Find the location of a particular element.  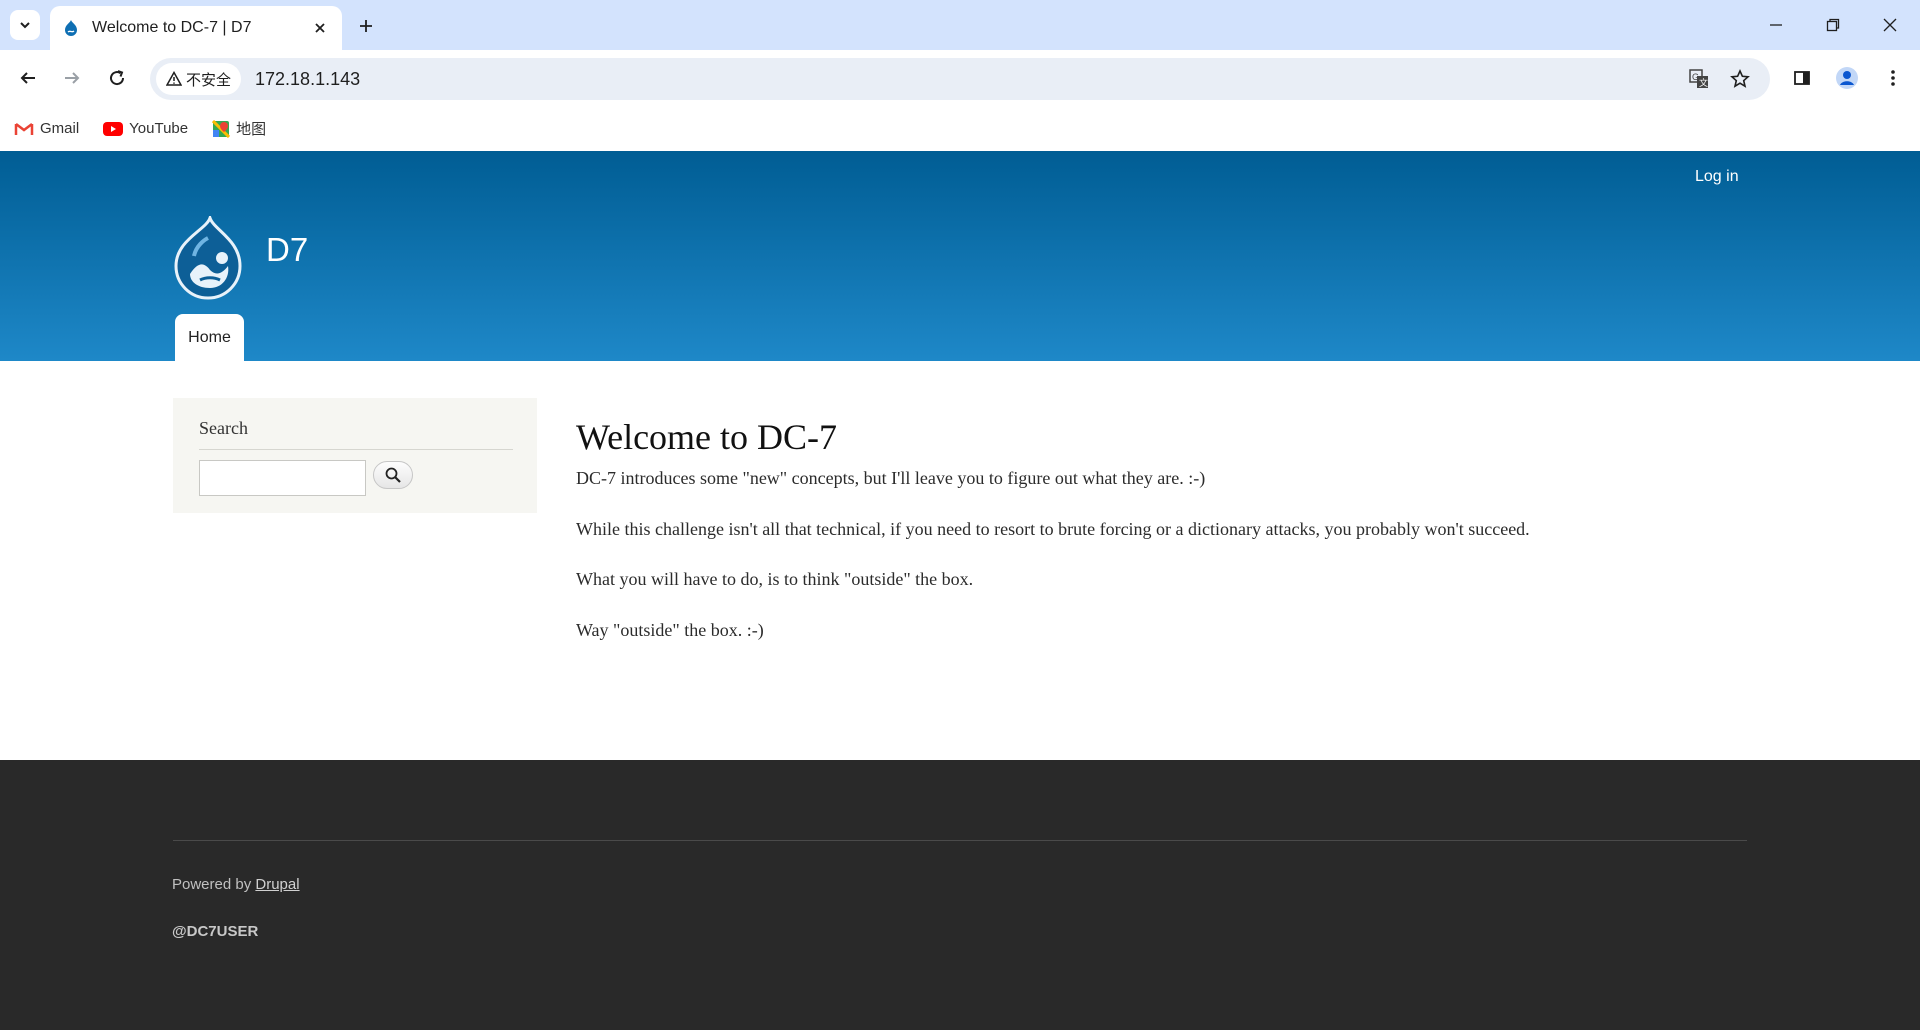

bookmark-youtube: YouTube is located at coordinates (145, 128).